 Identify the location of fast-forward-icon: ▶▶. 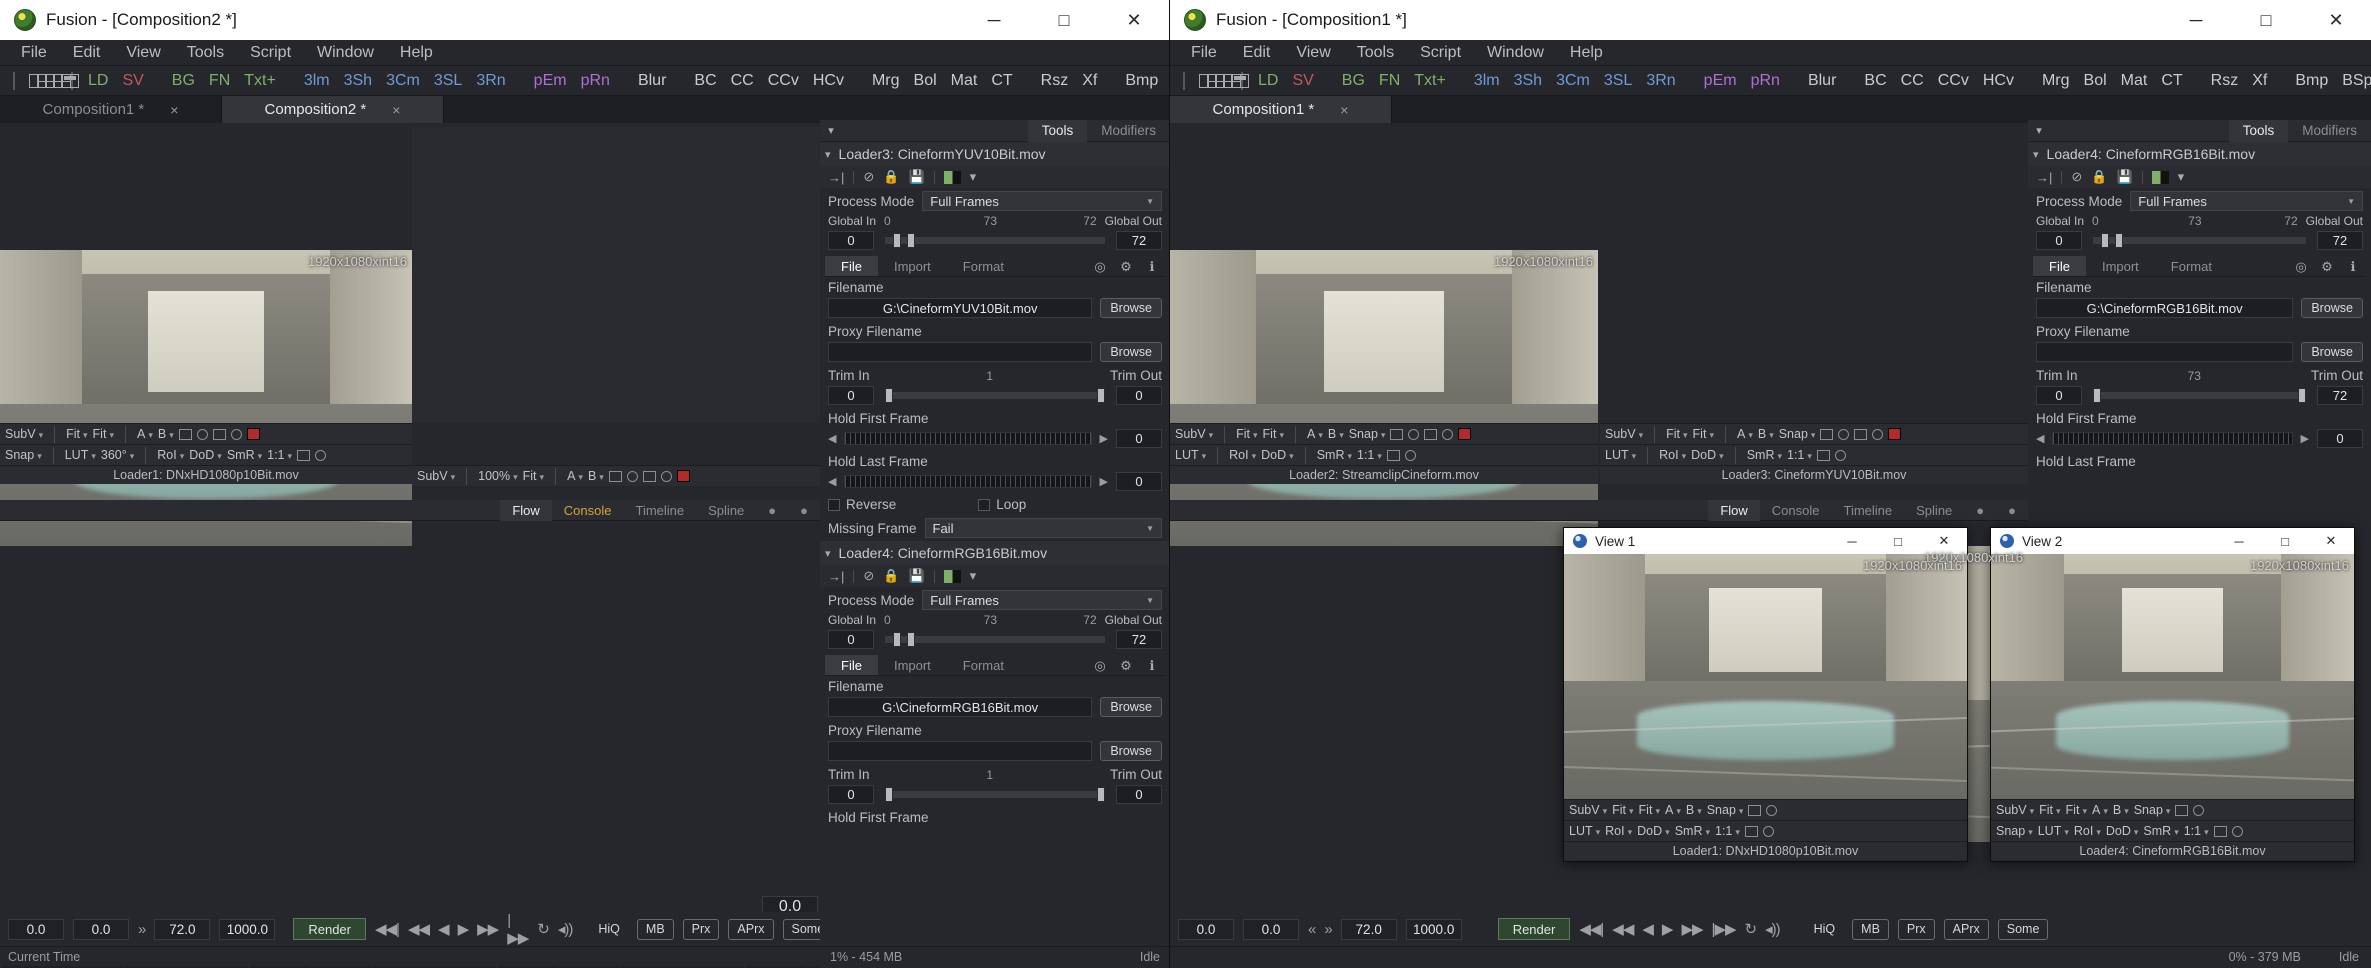
(488, 929).